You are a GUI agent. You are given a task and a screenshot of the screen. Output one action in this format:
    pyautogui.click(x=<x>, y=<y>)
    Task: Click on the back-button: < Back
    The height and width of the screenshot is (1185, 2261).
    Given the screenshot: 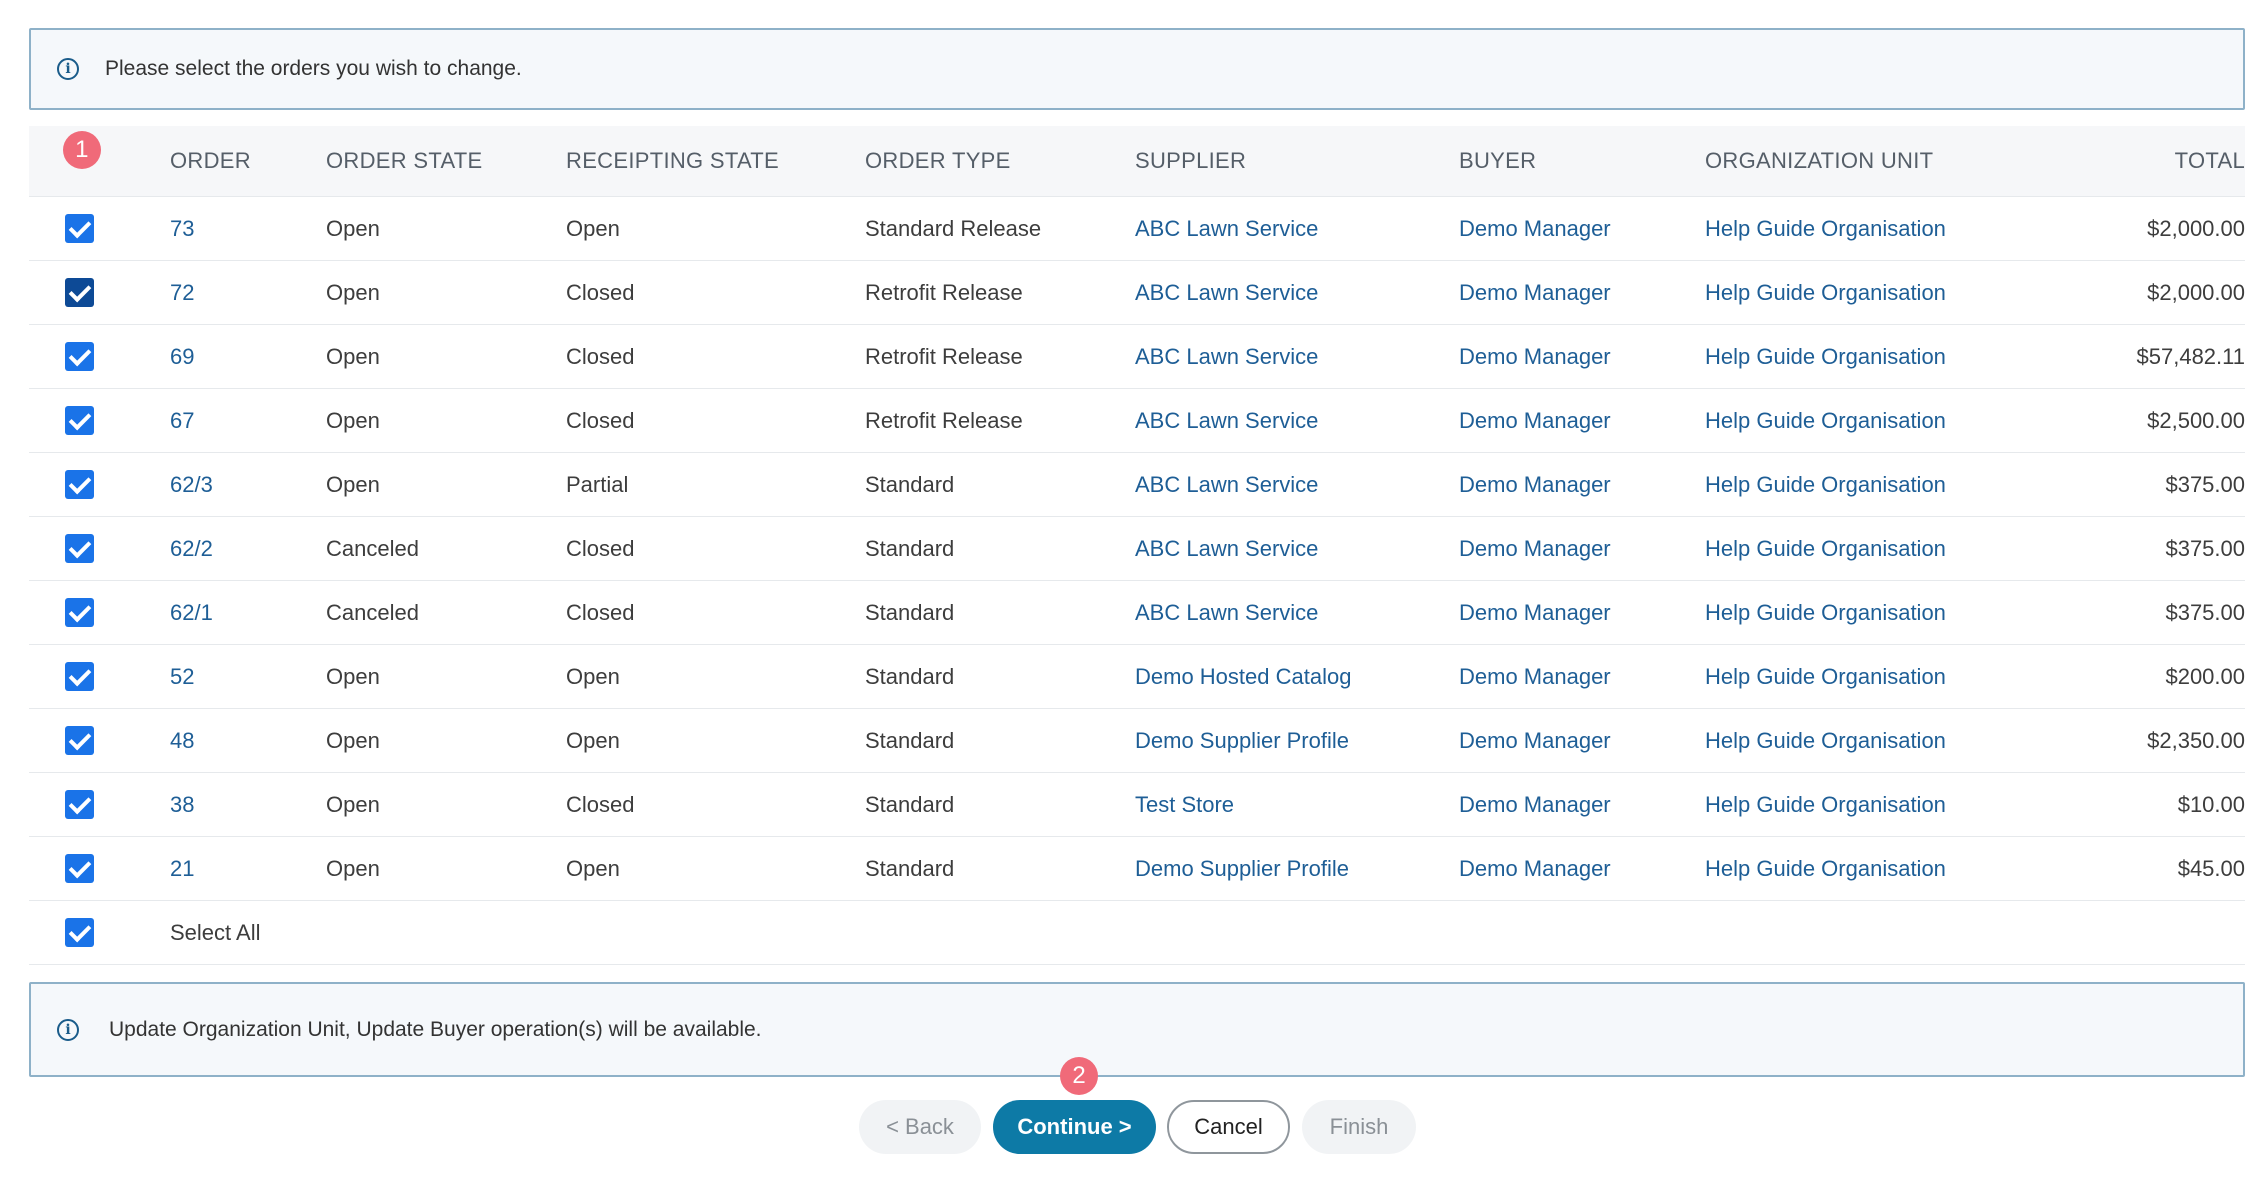 What is the action you would take?
    pyautogui.click(x=920, y=1127)
    